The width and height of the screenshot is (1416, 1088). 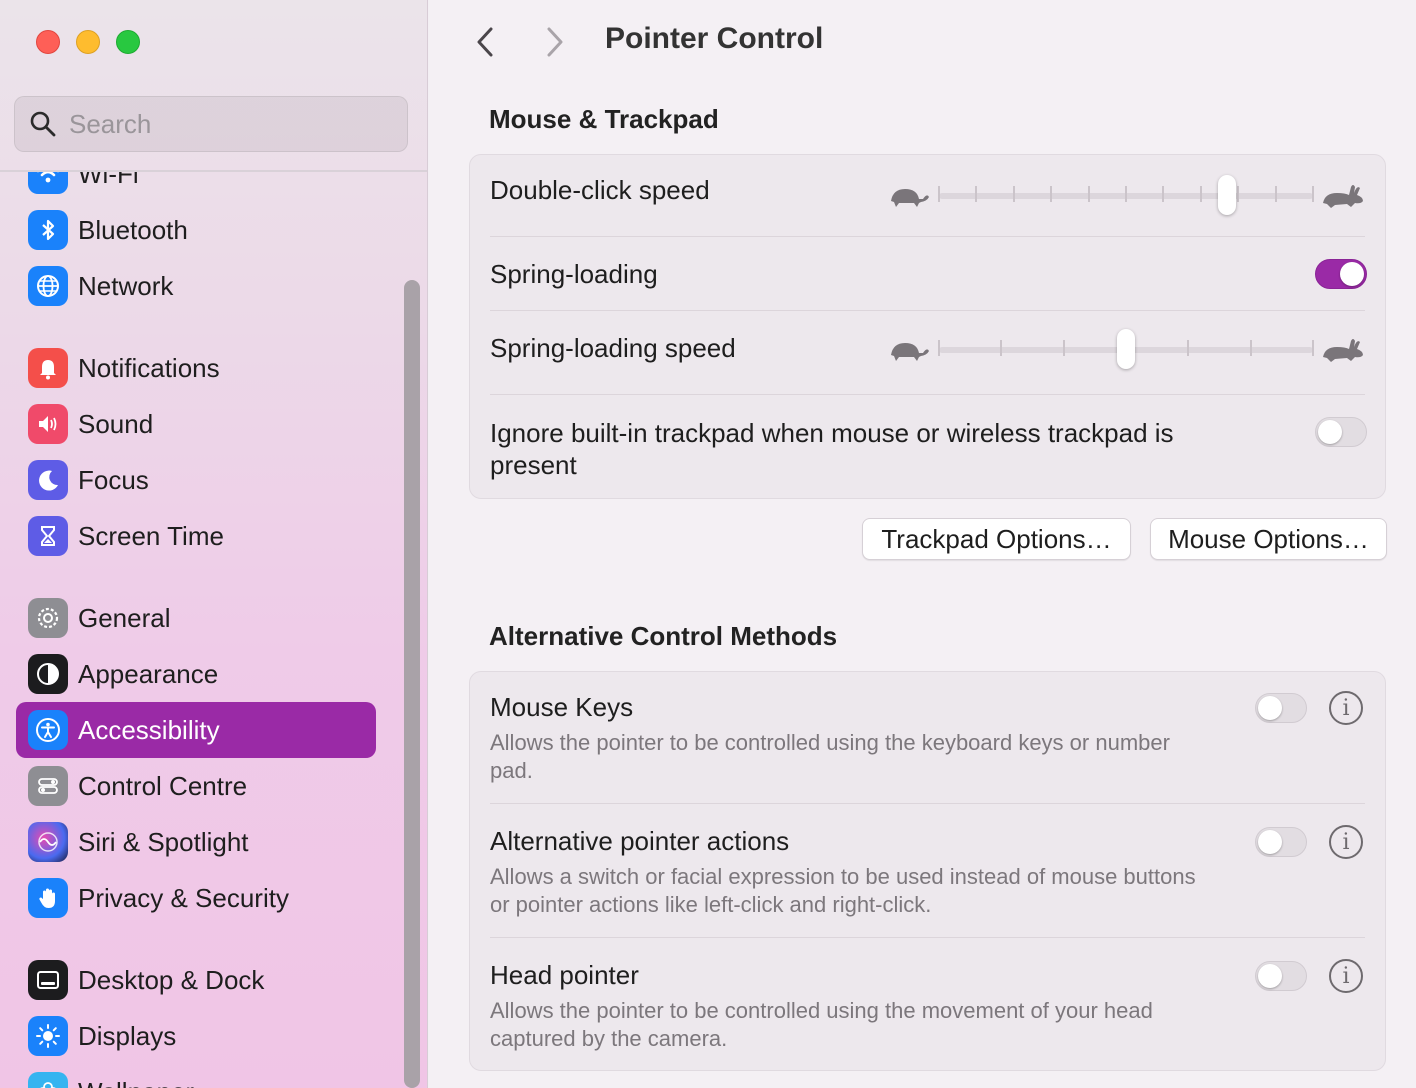 I want to click on chevron-right-icon, so click(x=555, y=42).